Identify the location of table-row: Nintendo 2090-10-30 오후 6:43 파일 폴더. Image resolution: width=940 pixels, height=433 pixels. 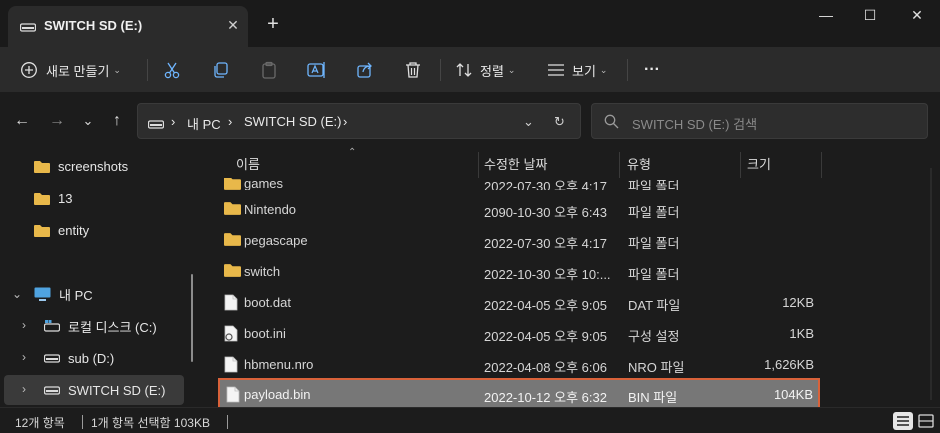
(519, 209).